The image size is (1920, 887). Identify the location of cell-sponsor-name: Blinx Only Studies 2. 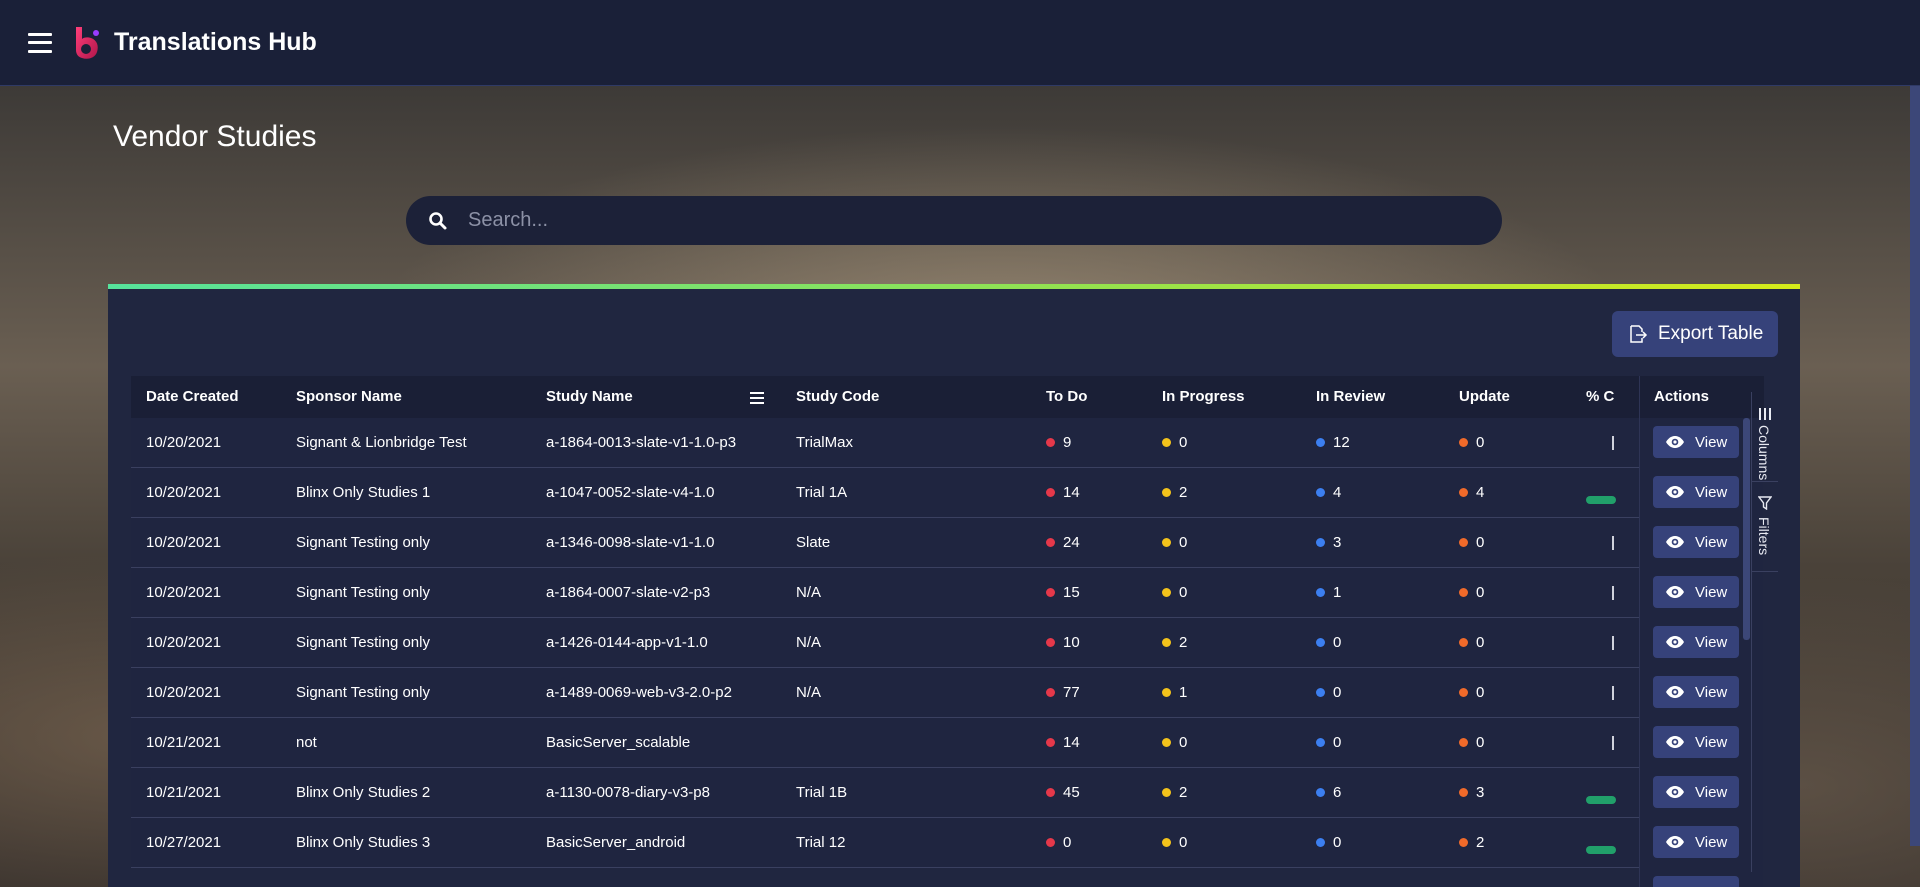
(416, 793).